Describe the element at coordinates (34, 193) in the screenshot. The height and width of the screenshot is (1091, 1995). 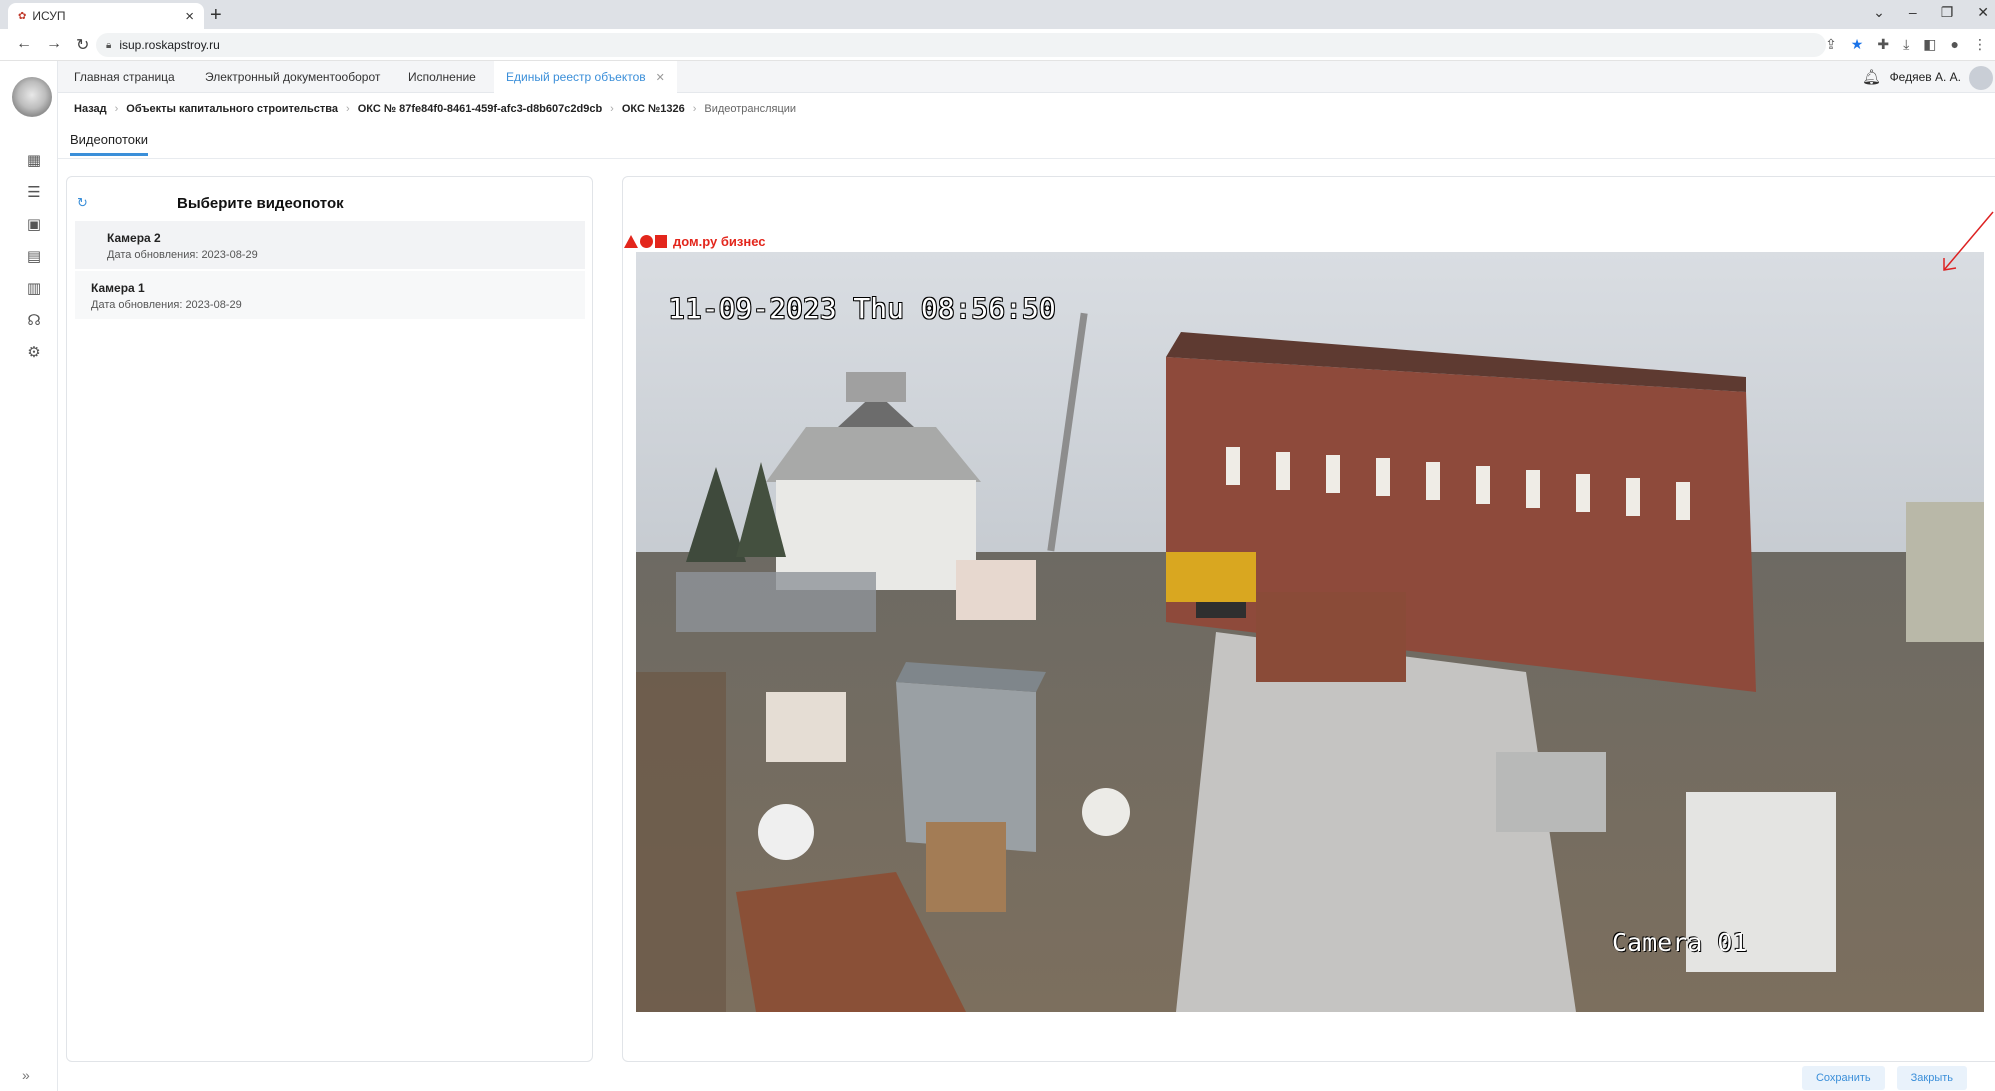
I see `list-icon: ☰` at that location.